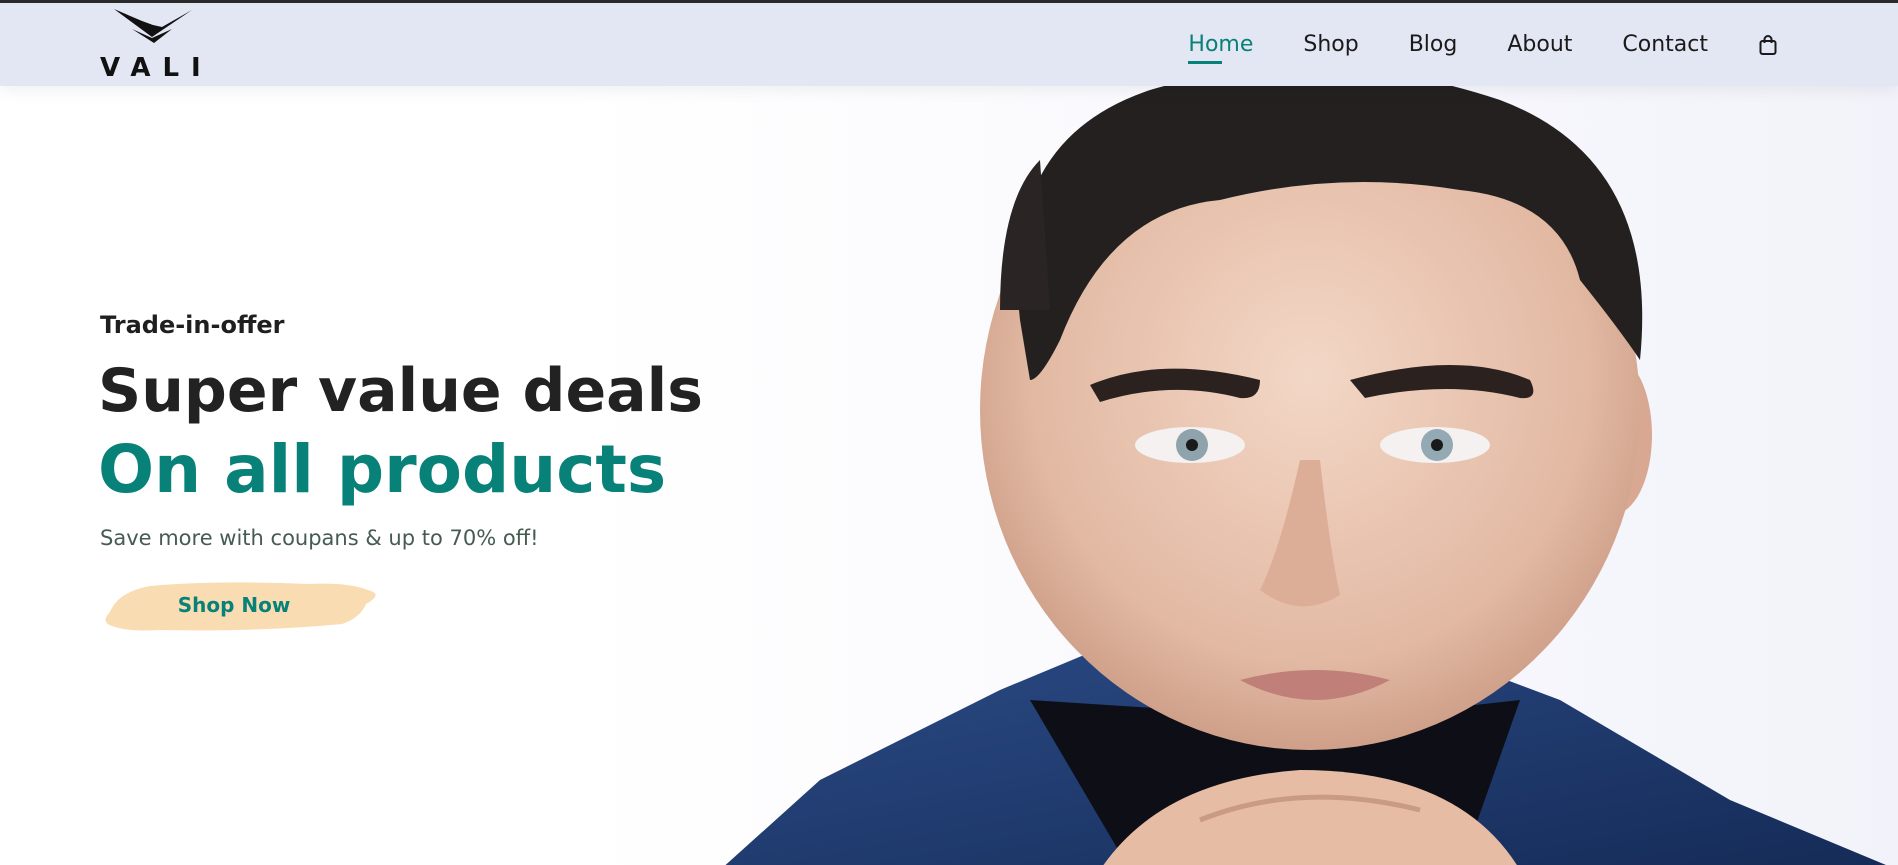  I want to click on nav-contact: Contact, so click(1665, 44).